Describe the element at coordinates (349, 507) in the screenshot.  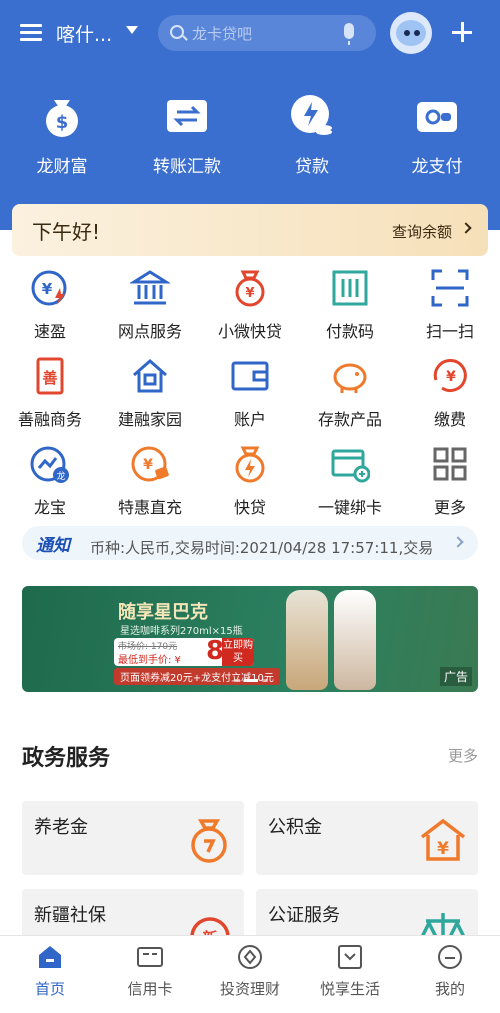
I see `service-label: 一键绑卡` at that location.